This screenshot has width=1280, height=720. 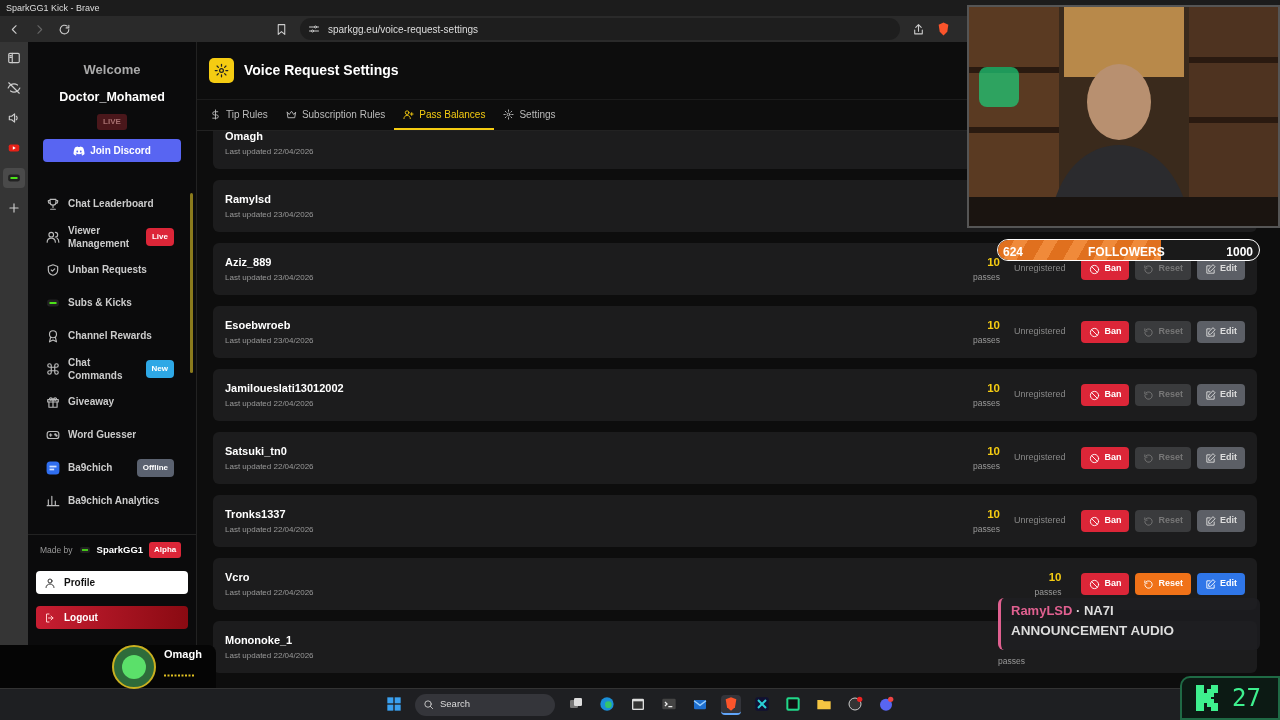 I want to click on address-bar: sparkgg.eu/voice-request-settings, so click(x=600, y=29).